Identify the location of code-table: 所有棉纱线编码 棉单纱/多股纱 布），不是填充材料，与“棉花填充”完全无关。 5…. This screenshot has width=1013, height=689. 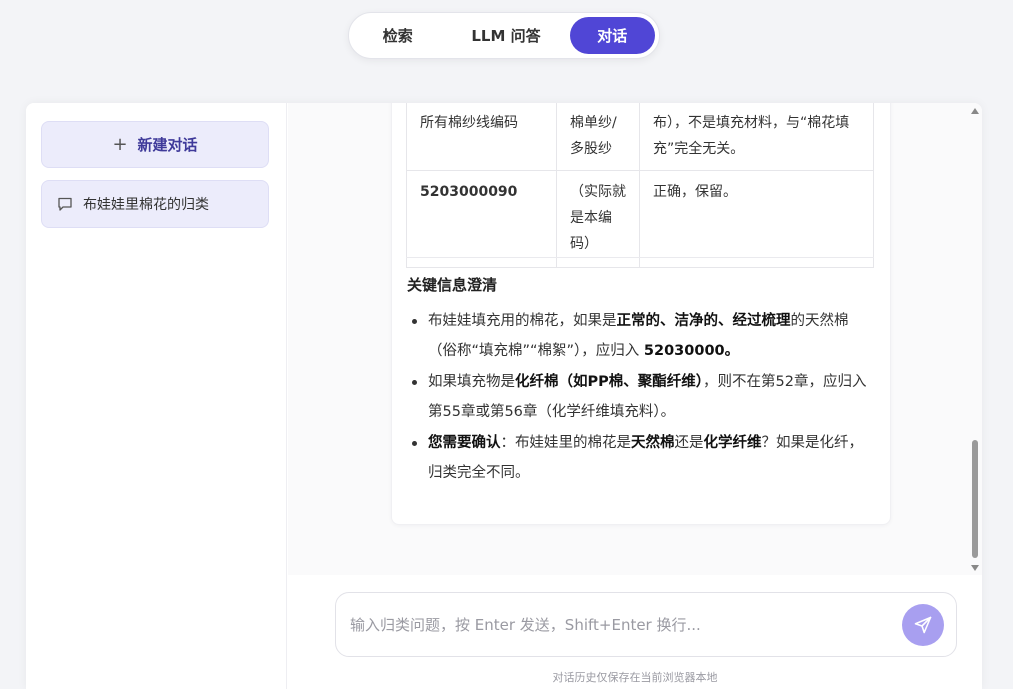
(640, 185).